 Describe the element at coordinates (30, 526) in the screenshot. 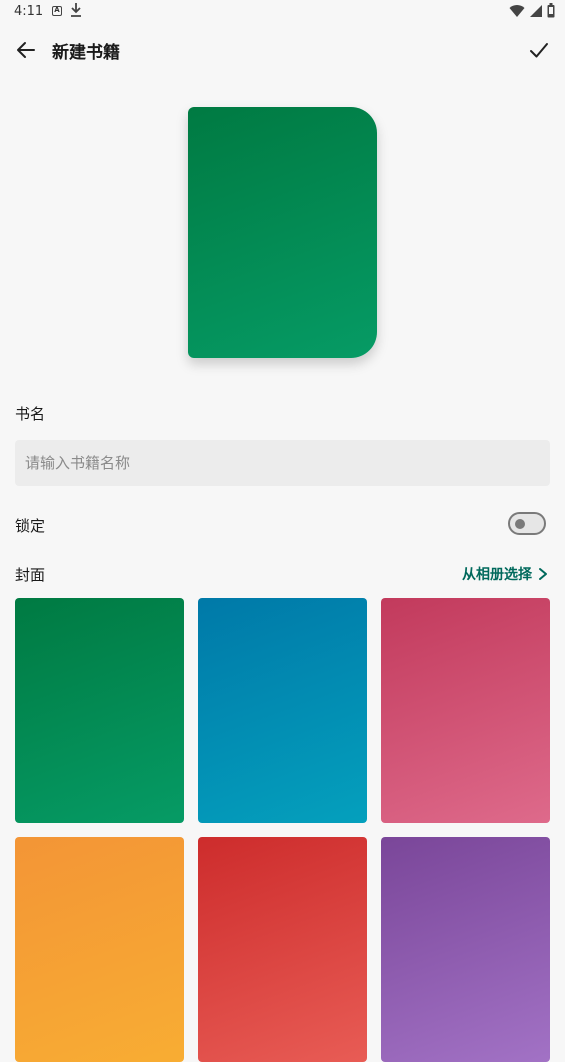

I see `lock-label: 锁定` at that location.